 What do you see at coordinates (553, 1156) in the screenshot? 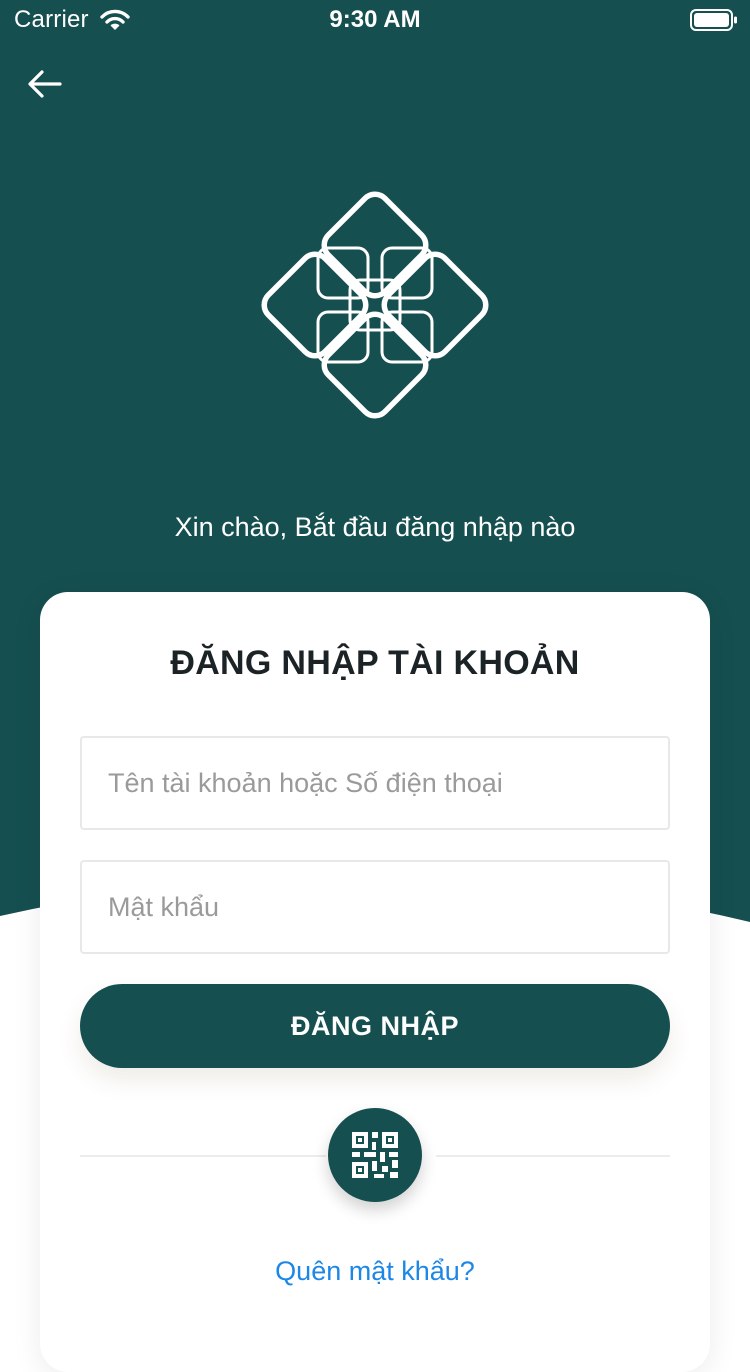
I see `divider-right` at bounding box center [553, 1156].